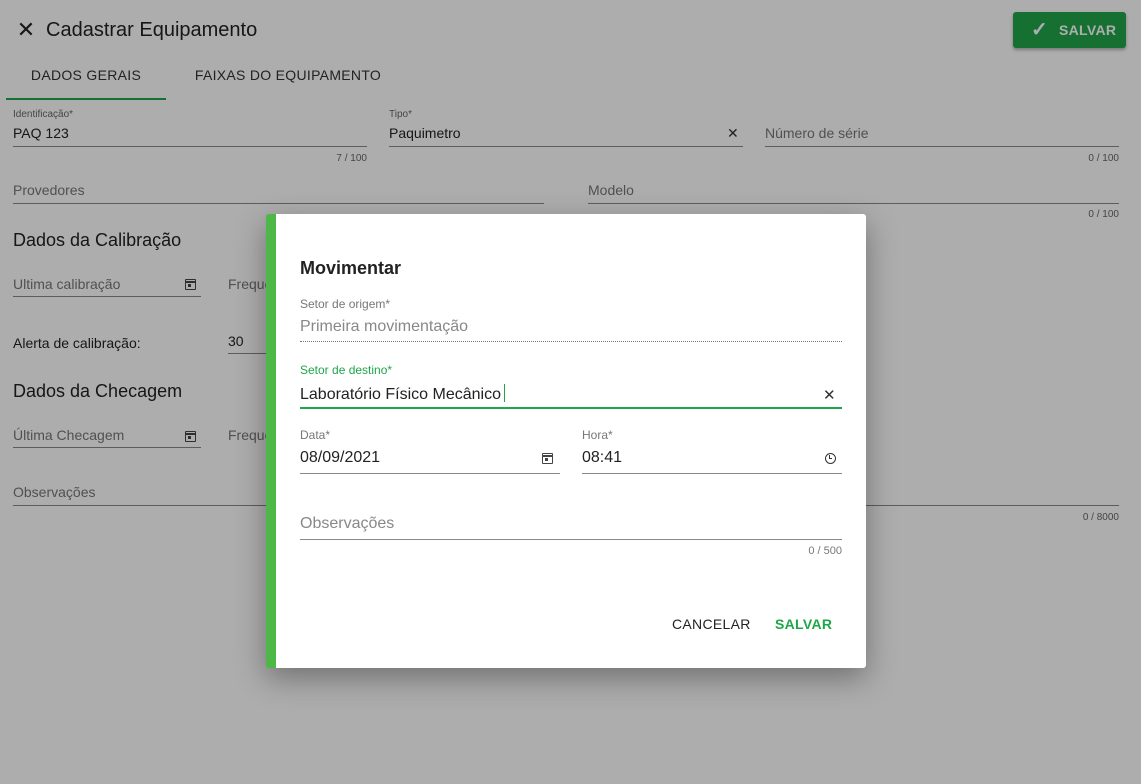 The image size is (1141, 784). I want to click on data-value: 08/09/2021, so click(340, 457).